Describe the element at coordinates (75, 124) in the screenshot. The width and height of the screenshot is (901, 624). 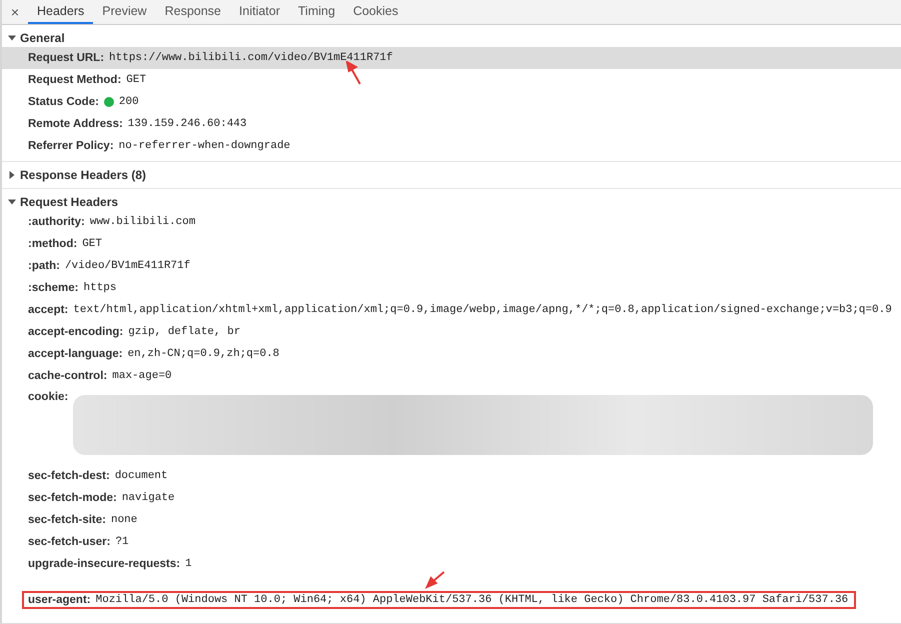
I see `header-name: Remote Address:` at that location.